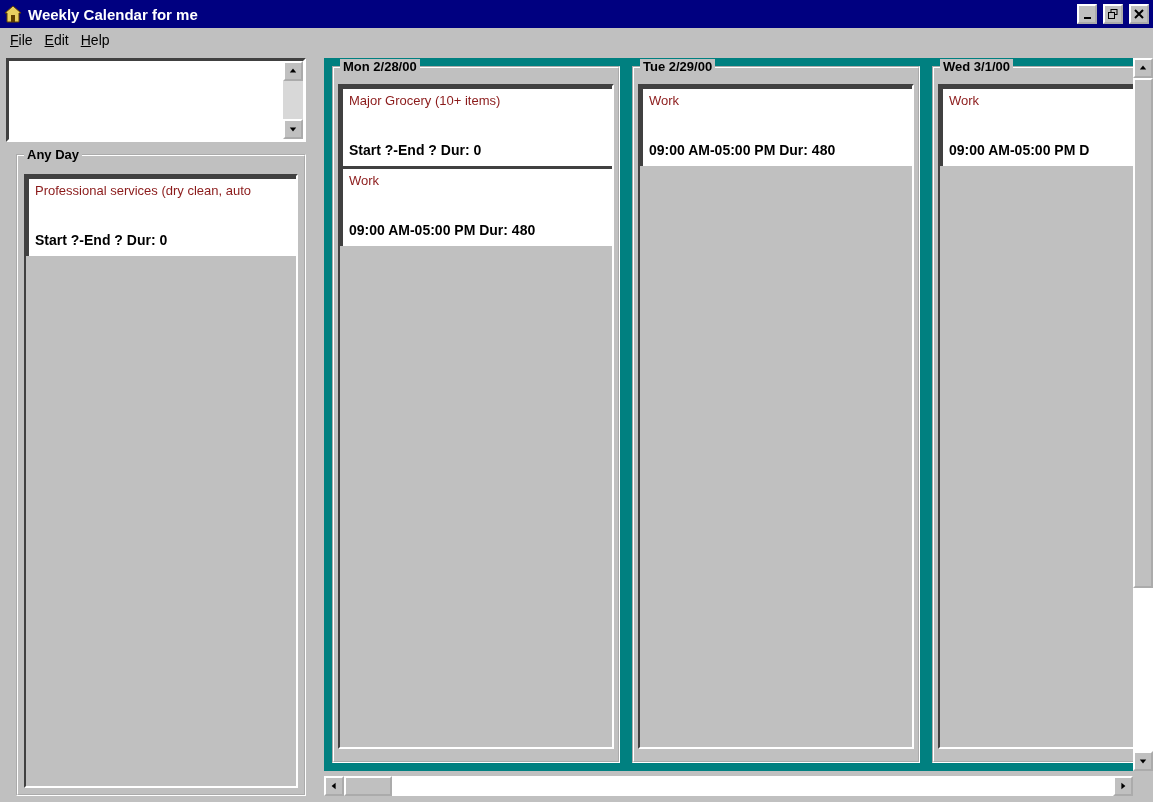  Describe the element at coordinates (156, 100) in the screenshot. I see `notes-field` at that location.